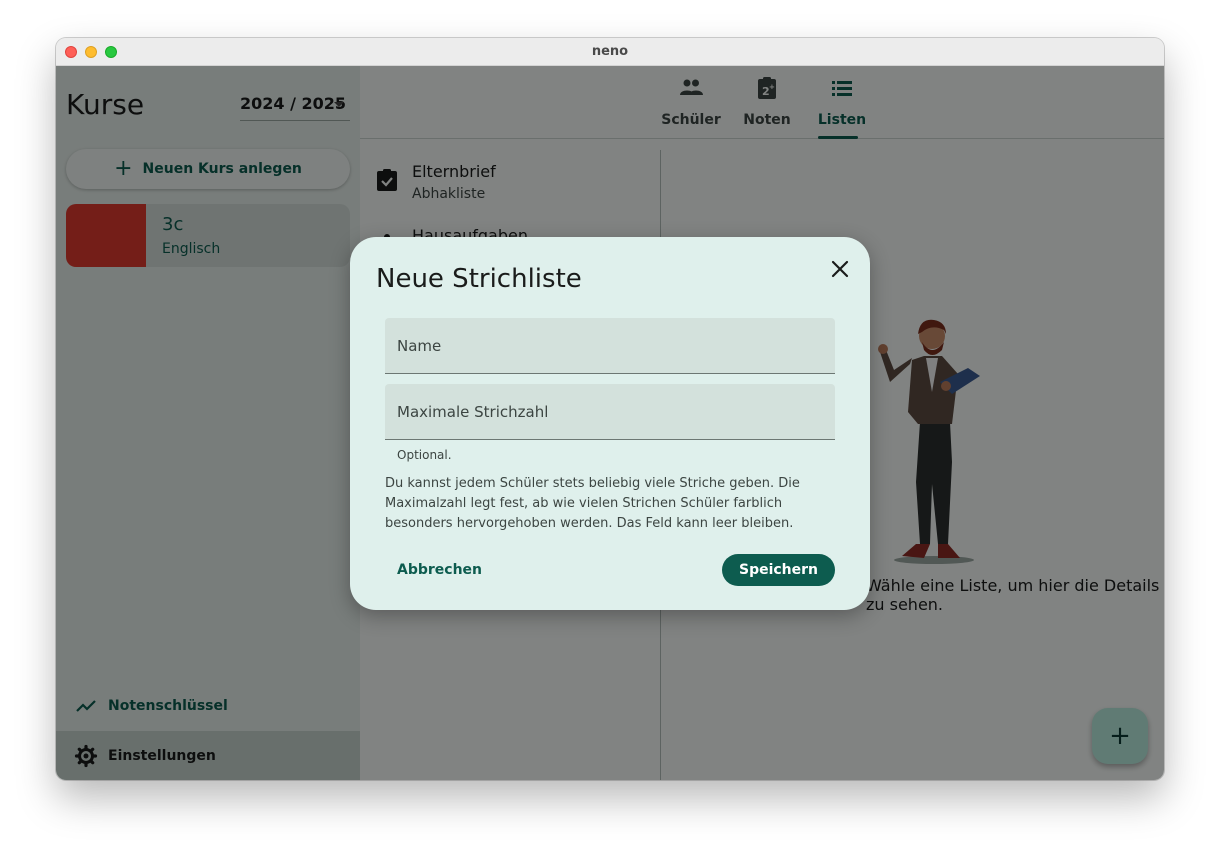 The width and height of the screenshot is (1220, 855). I want to click on close-icon, so click(840, 269).